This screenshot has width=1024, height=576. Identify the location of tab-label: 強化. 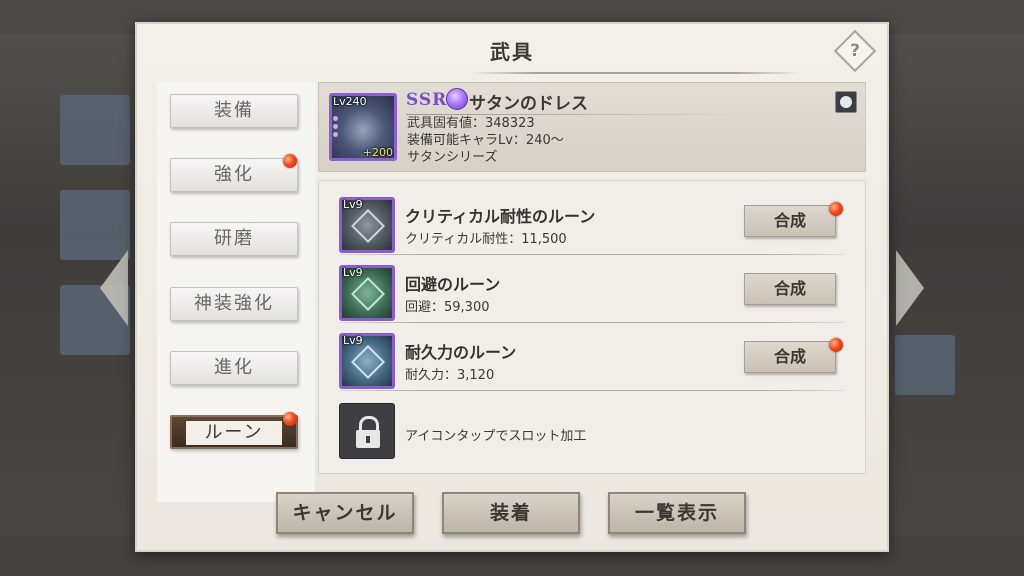
(234, 174).